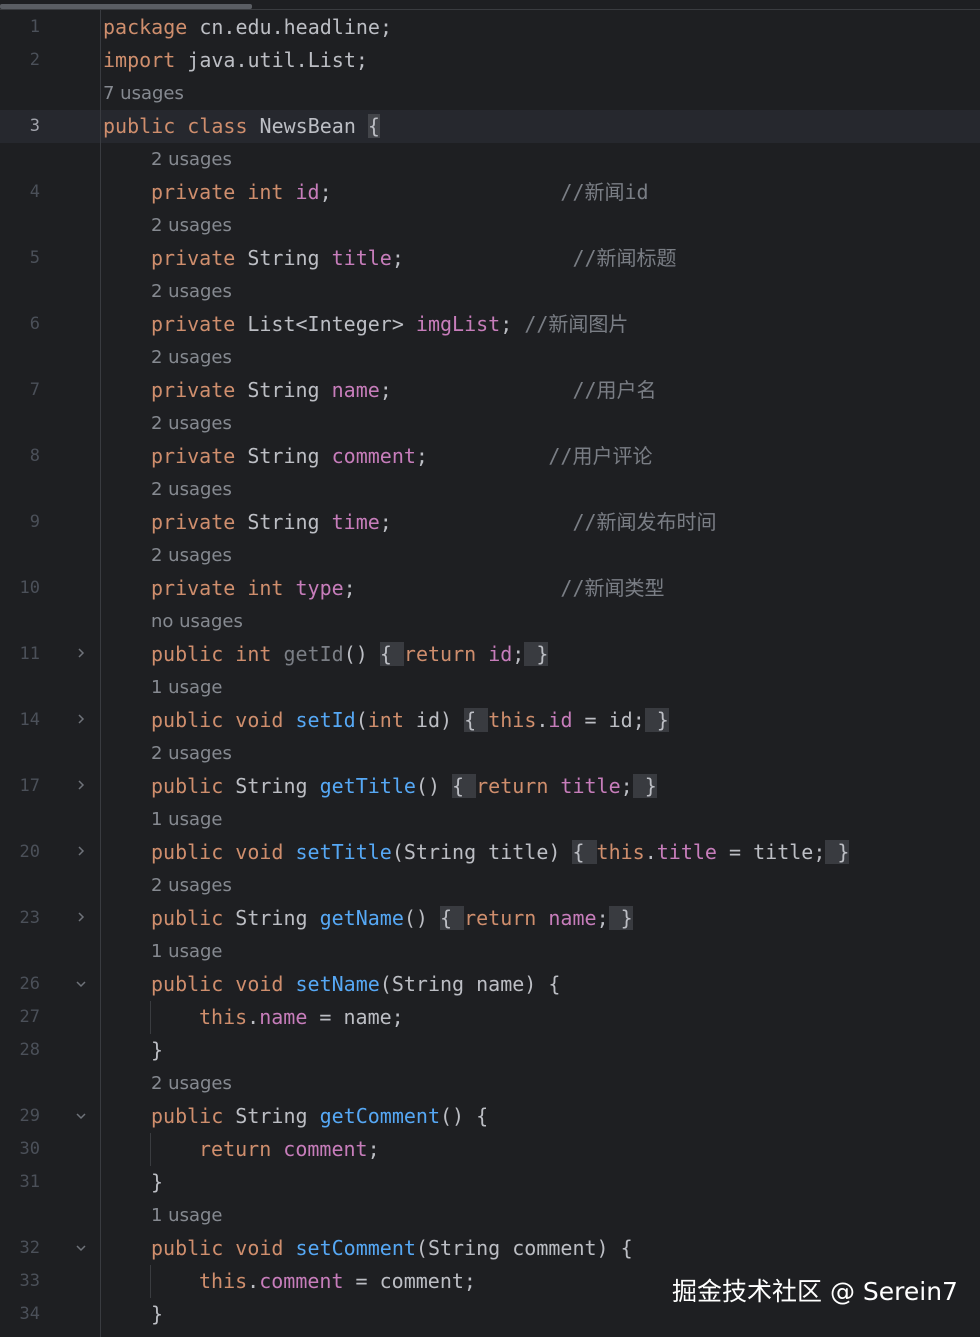 The height and width of the screenshot is (1337, 980). Describe the element at coordinates (392, 918) in the screenshot. I see `code-text: public String getName() { return name; }` at that location.